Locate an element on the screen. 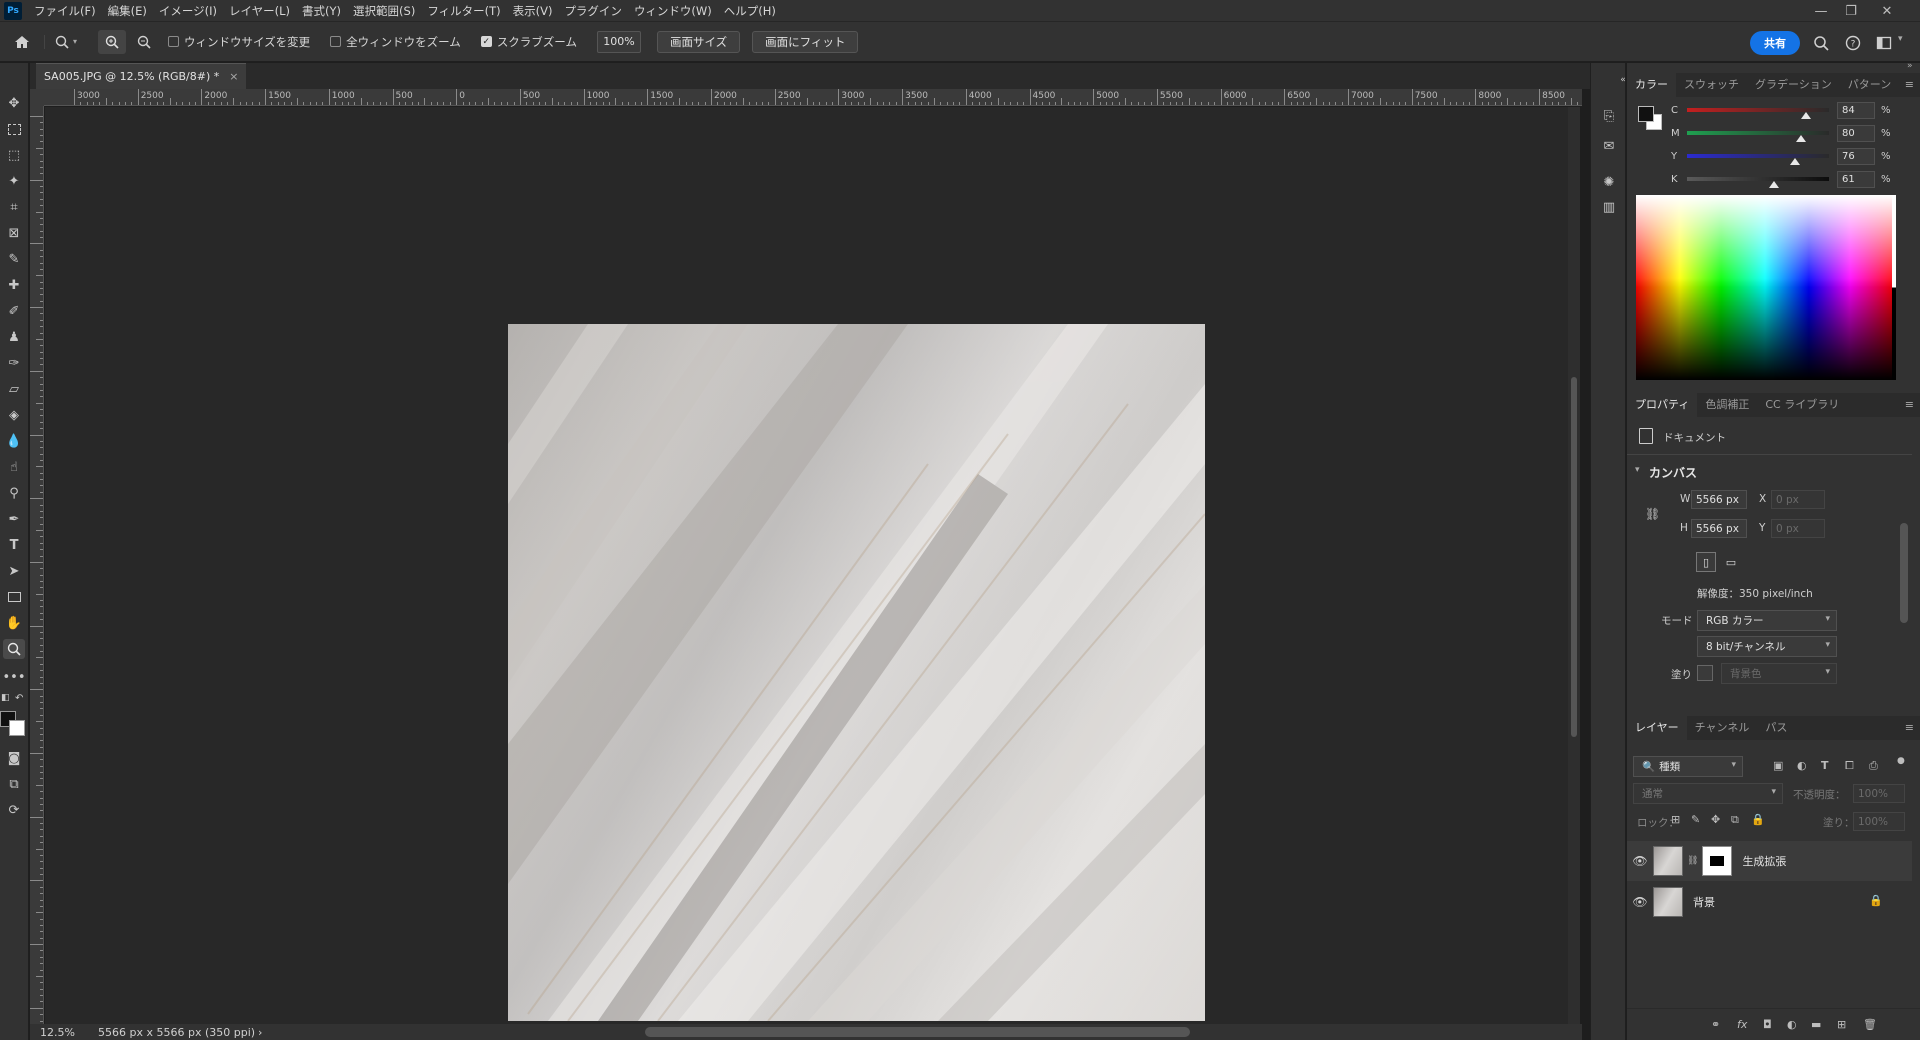  layer-row-generative: 👁 ⛓ 生成拡張 is located at coordinates (1769, 861).